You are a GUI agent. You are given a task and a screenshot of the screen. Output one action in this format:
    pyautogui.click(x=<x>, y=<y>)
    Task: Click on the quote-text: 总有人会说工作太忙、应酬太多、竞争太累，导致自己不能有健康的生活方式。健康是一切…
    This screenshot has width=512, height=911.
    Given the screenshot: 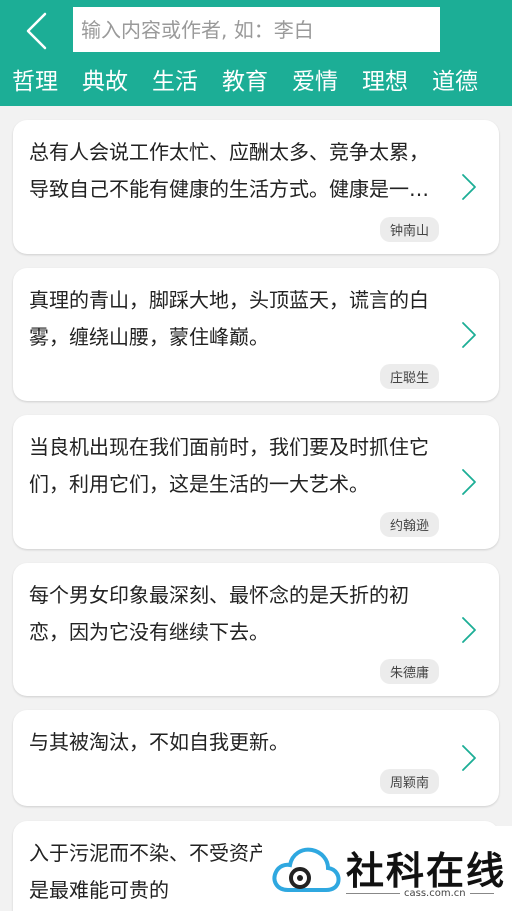 What is the action you would take?
    pyautogui.click(x=229, y=170)
    